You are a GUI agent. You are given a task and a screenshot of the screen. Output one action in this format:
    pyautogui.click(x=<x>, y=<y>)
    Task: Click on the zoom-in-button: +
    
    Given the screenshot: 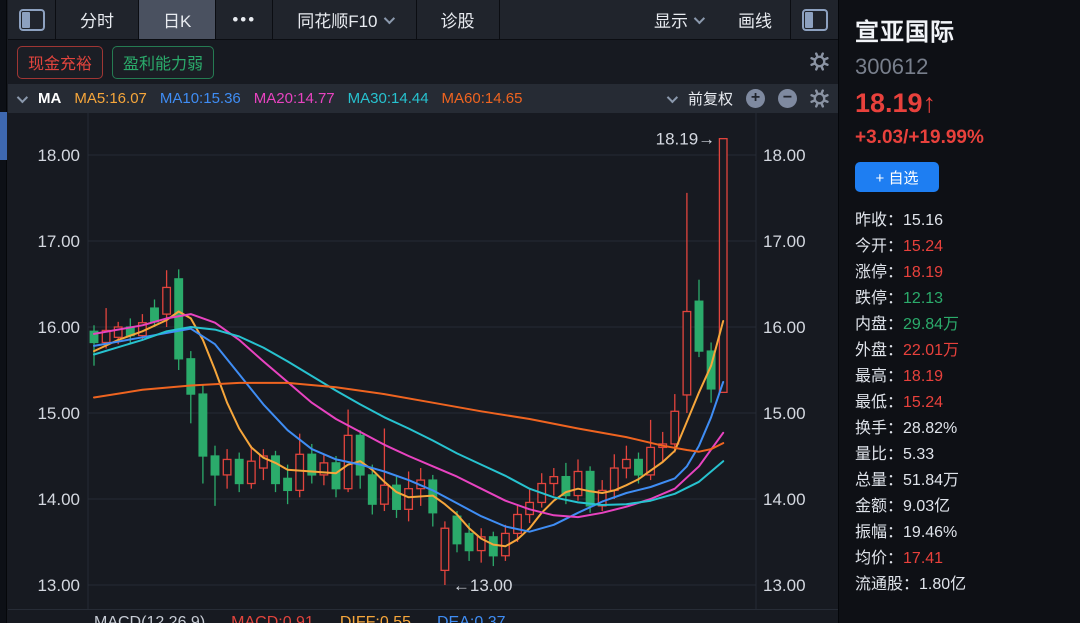 What is the action you would take?
    pyautogui.click(x=755, y=98)
    